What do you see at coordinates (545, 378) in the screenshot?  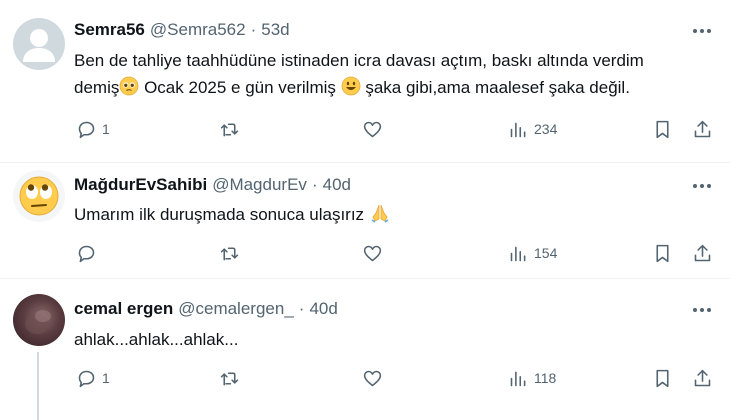 I see `views-count: 118` at bounding box center [545, 378].